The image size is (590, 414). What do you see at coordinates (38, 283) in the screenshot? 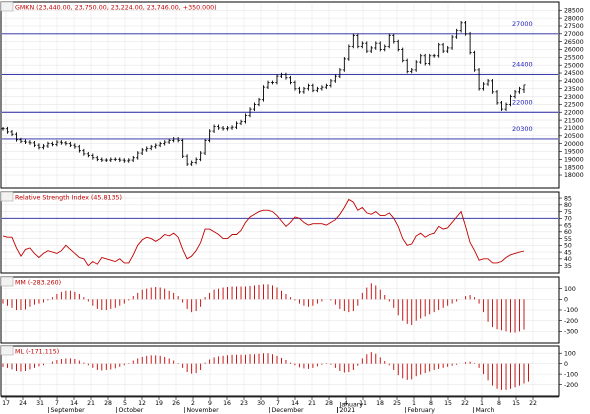
I see `mm-panel-title: MM (-283.260)` at bounding box center [38, 283].